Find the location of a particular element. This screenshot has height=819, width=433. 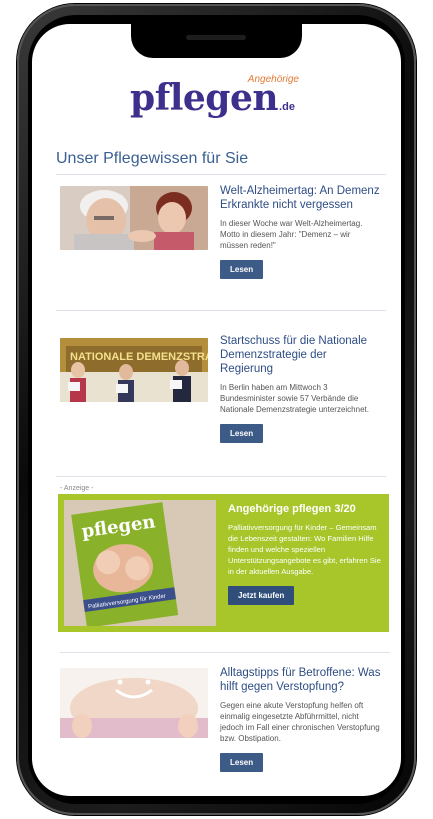

article-image-belly is located at coordinates (134, 703).